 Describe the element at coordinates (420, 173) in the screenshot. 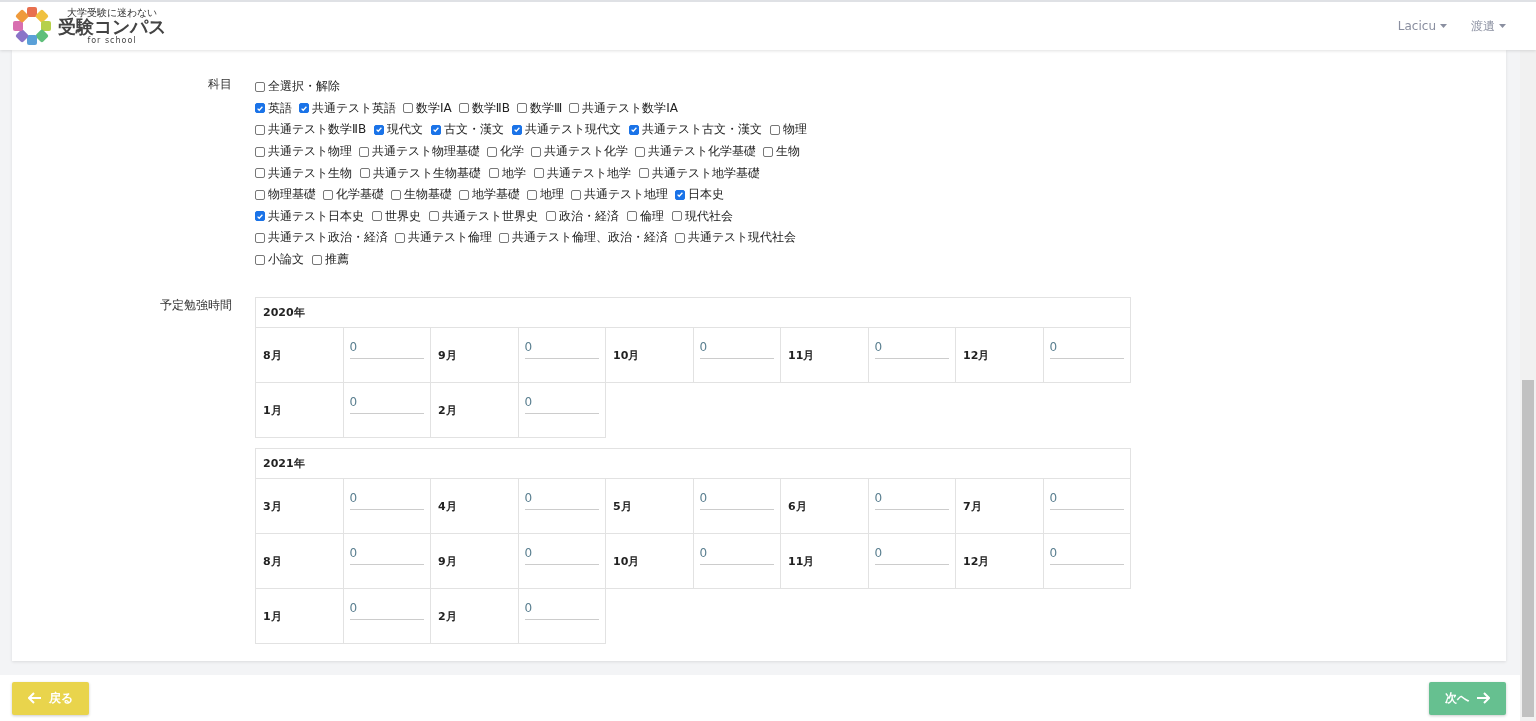

I see `subject-checkbox: 共通テスト生物基礎` at that location.